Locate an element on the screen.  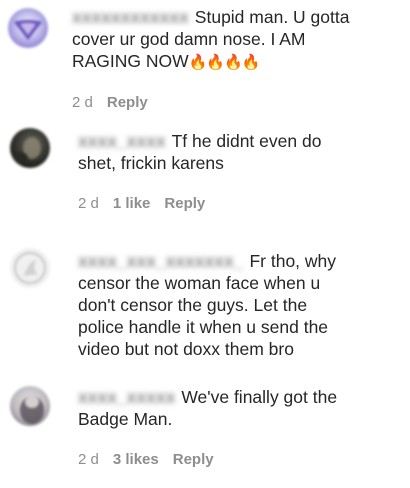
comment-username: xxxx_xxxx is located at coordinates (122, 141).